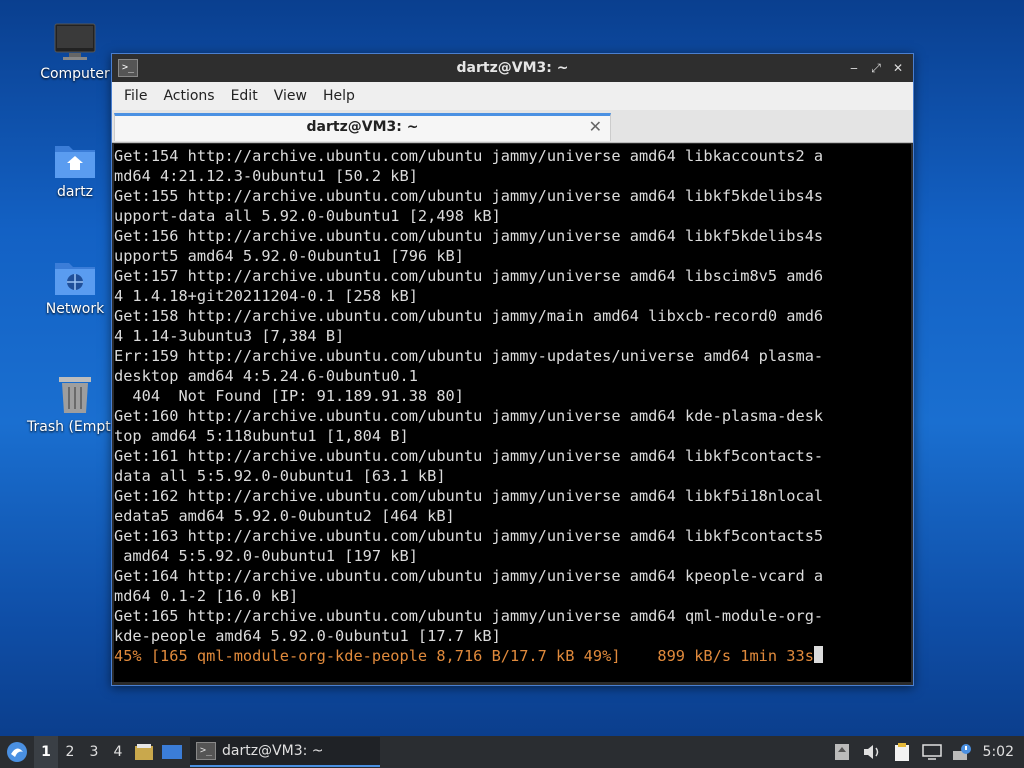  I want to click on volume-button, so click(872, 752).